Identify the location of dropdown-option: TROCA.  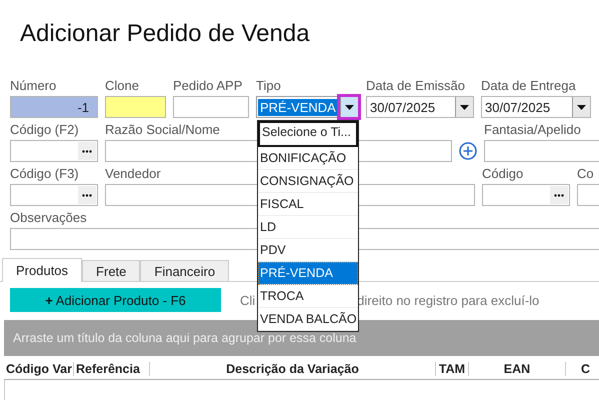
(308, 296).